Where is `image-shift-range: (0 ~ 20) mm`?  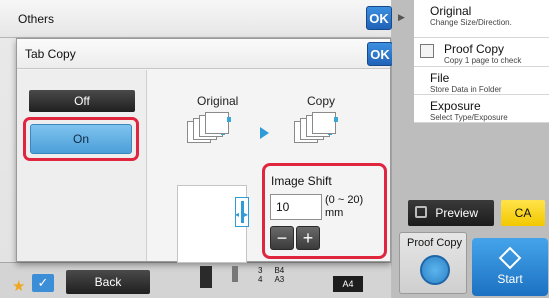 image-shift-range: (0 ~ 20) mm is located at coordinates (344, 207).